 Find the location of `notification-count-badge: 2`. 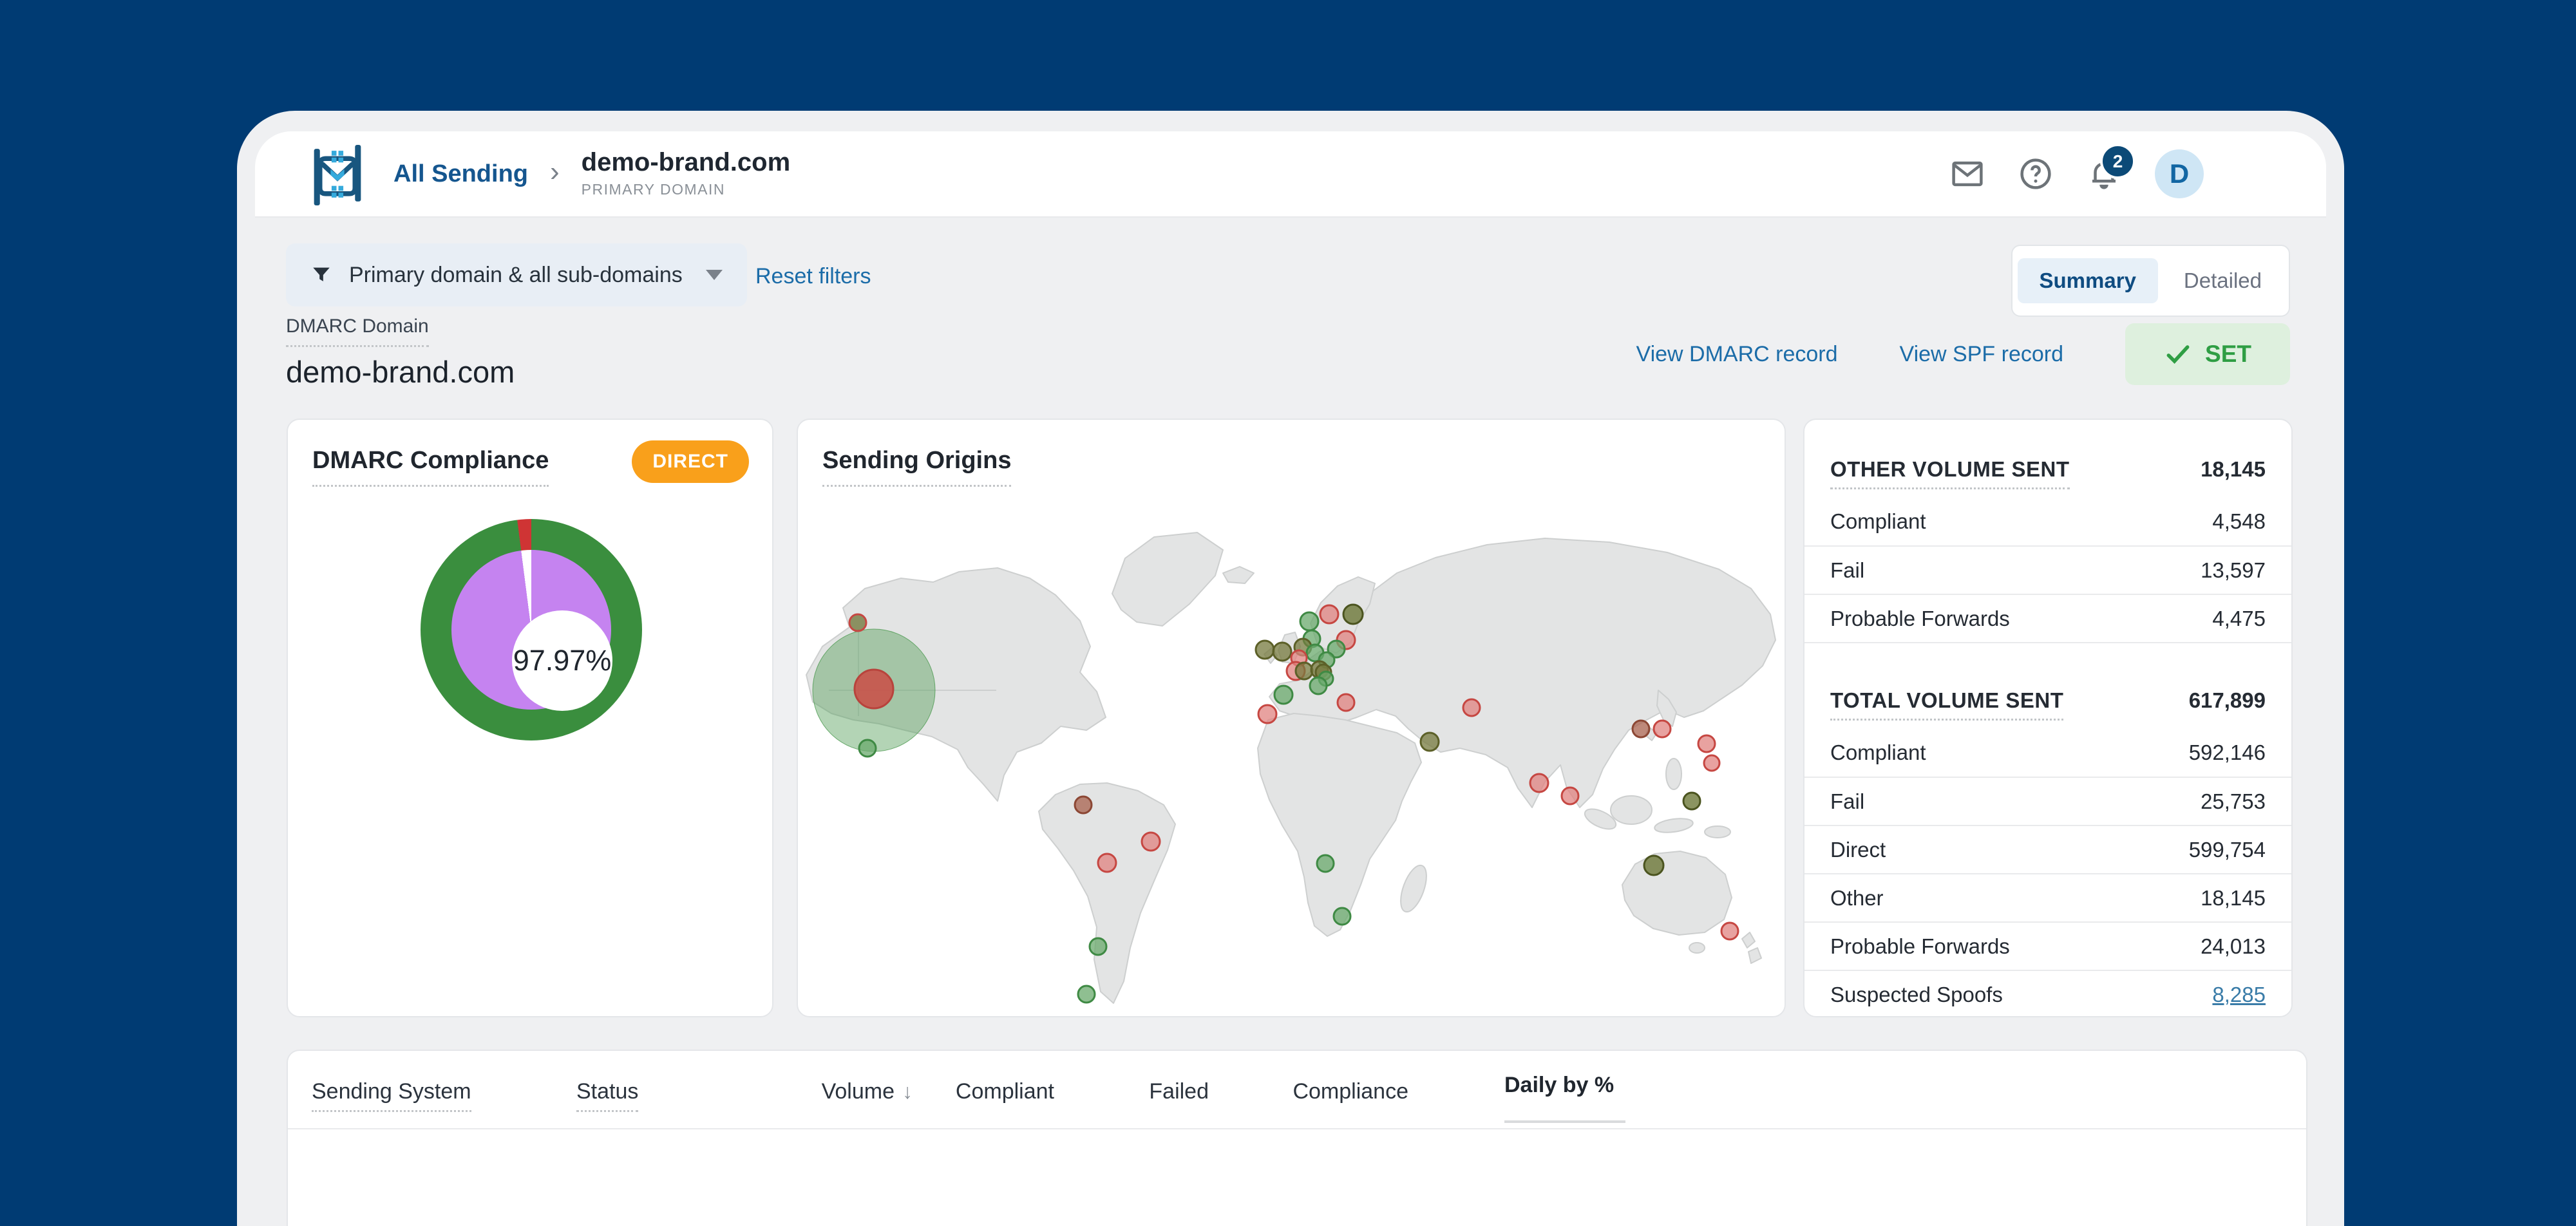

notification-count-badge: 2 is located at coordinates (2118, 161).